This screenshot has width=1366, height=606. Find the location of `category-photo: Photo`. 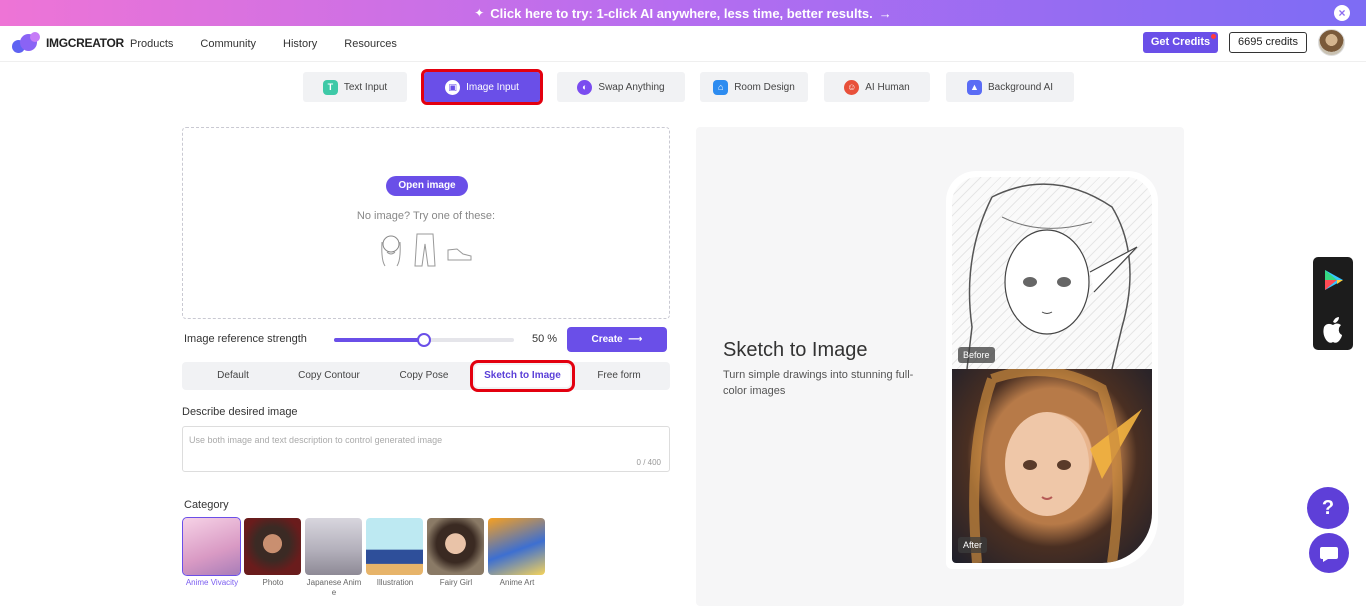

category-photo: Photo is located at coordinates (273, 558).